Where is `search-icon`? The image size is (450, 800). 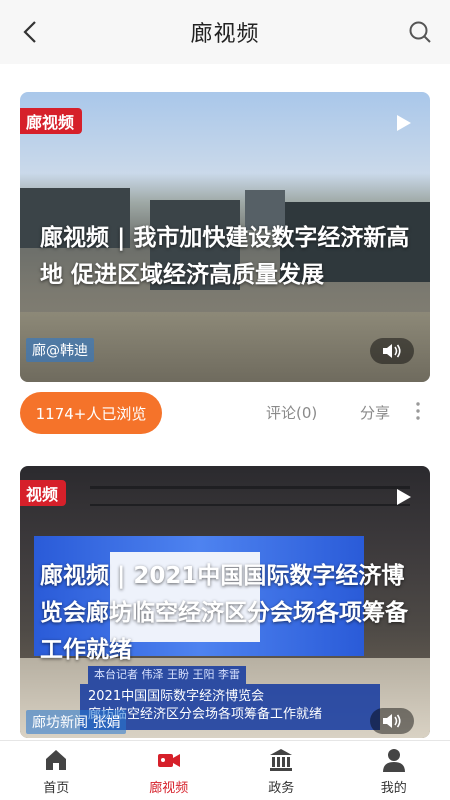
search-icon is located at coordinates (420, 32).